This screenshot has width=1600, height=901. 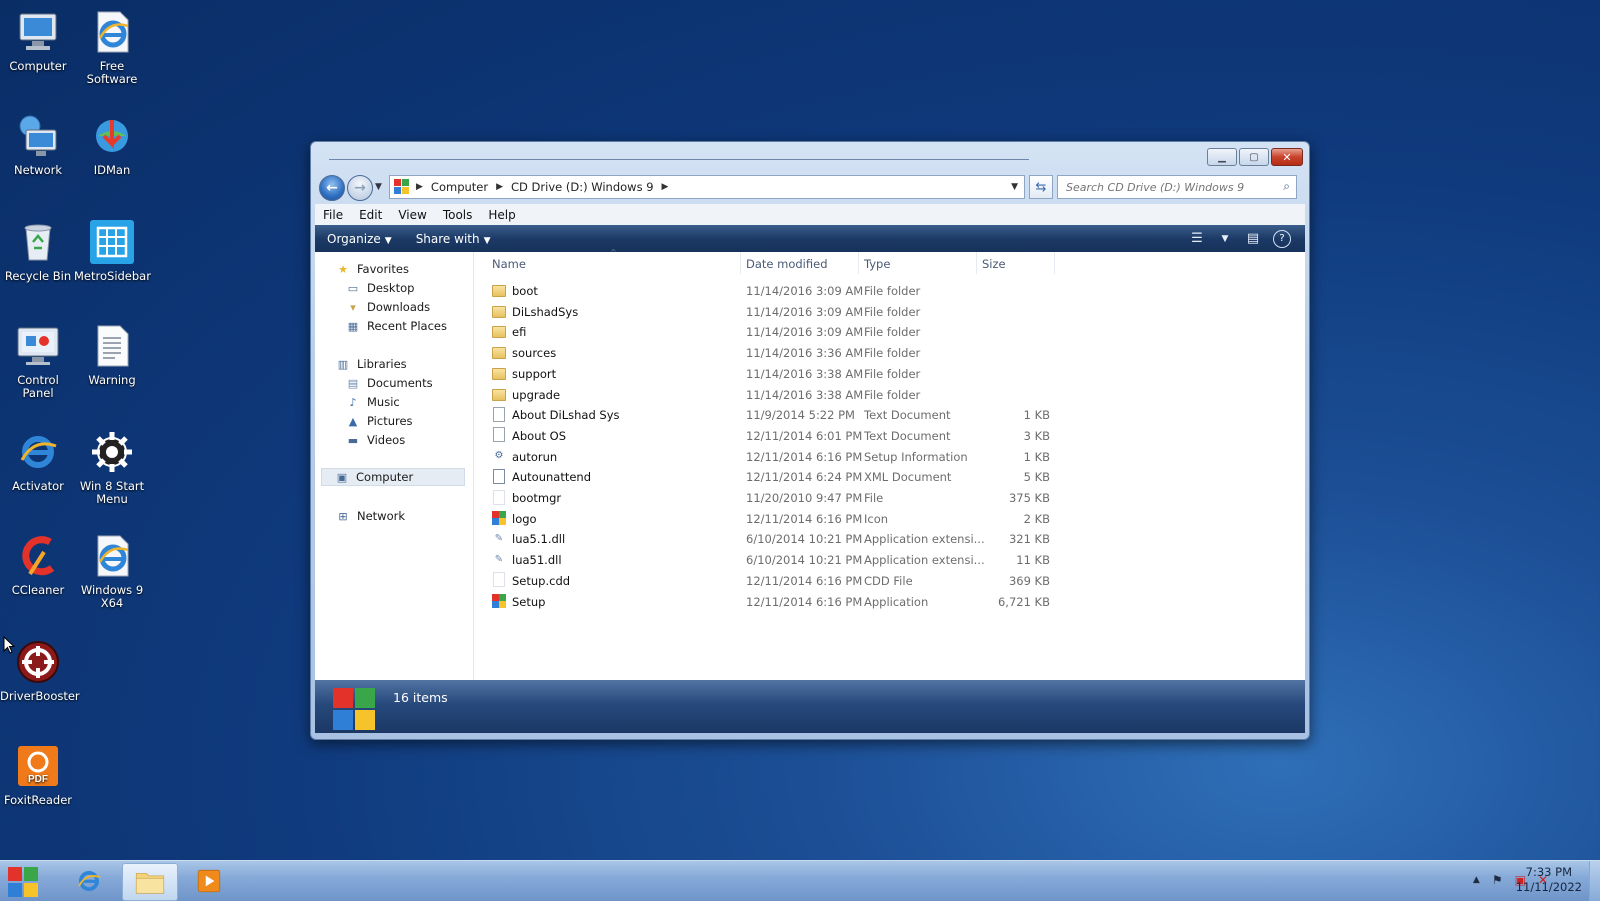 I want to click on desktop-icon-foxitreader: PDF FoxitReader, so click(x=38, y=774).